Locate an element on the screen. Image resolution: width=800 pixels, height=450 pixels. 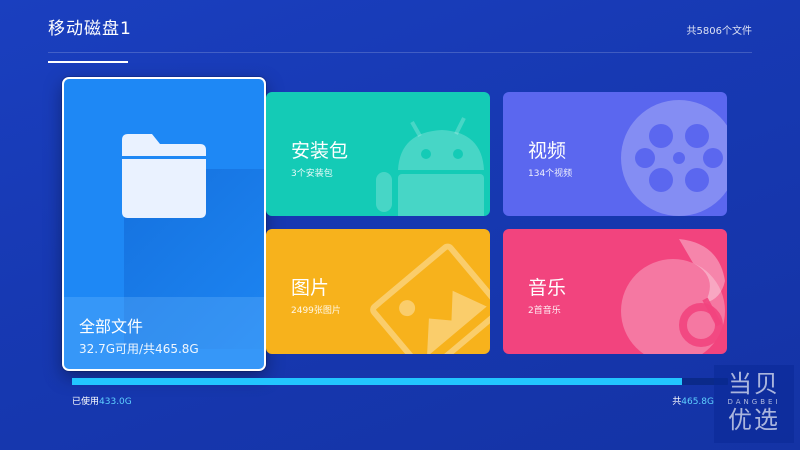
apk-card: 安装包 3个安装包 is located at coordinates (378, 154).